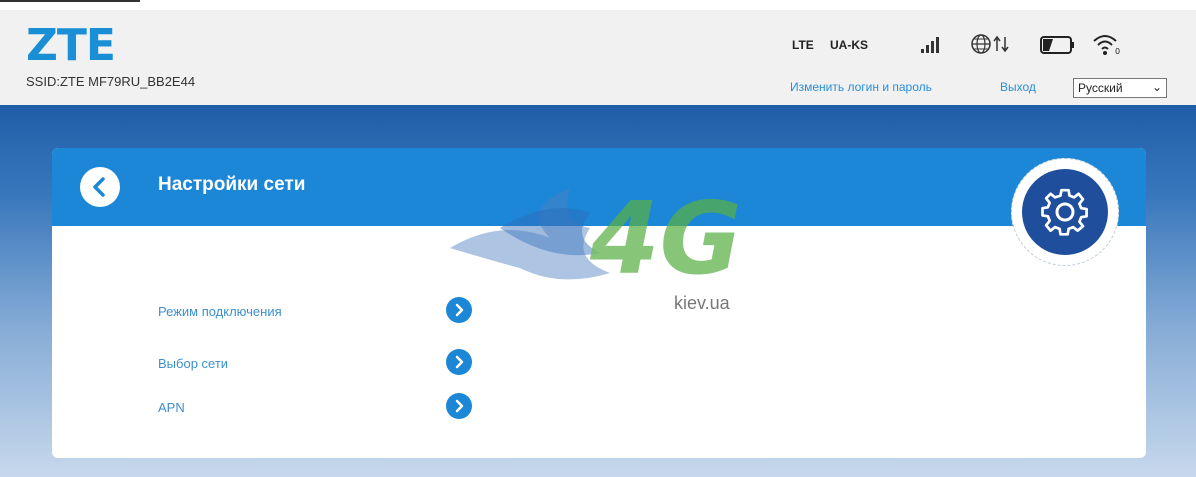 This screenshot has height=477, width=1196. I want to click on operator-name: UA-KS, so click(849, 45).